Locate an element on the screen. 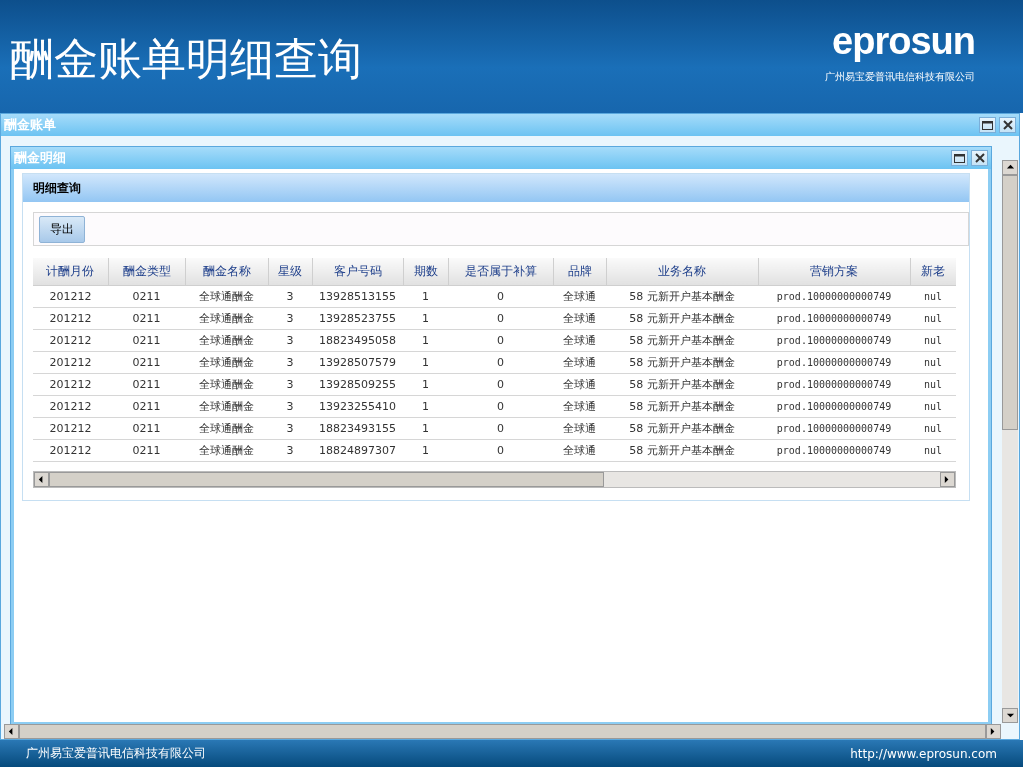 Image resolution: width=1023 pixels, height=767 pixels. column-header: 品牌 is located at coordinates (579, 272).